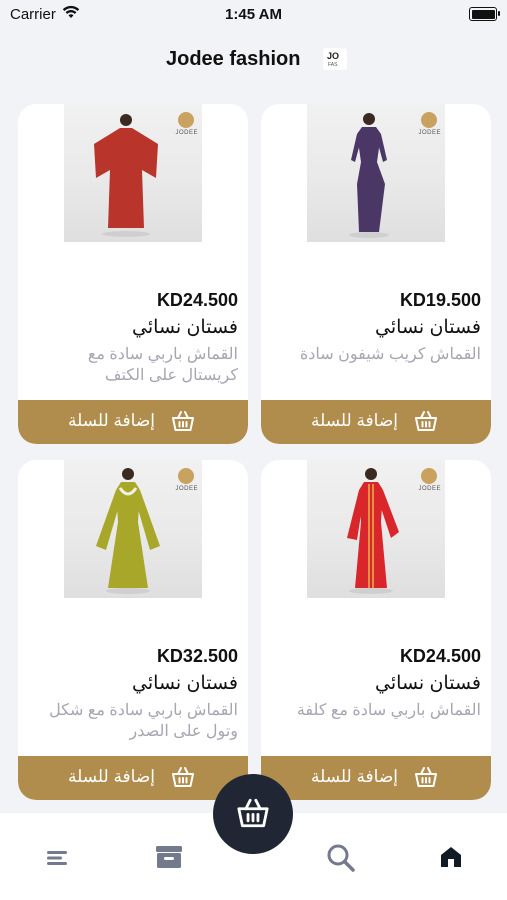 Image resolution: width=507 pixels, height=900 pixels. What do you see at coordinates (233, 59) in the screenshot?
I see `page-title: Jodee fashion` at bounding box center [233, 59].